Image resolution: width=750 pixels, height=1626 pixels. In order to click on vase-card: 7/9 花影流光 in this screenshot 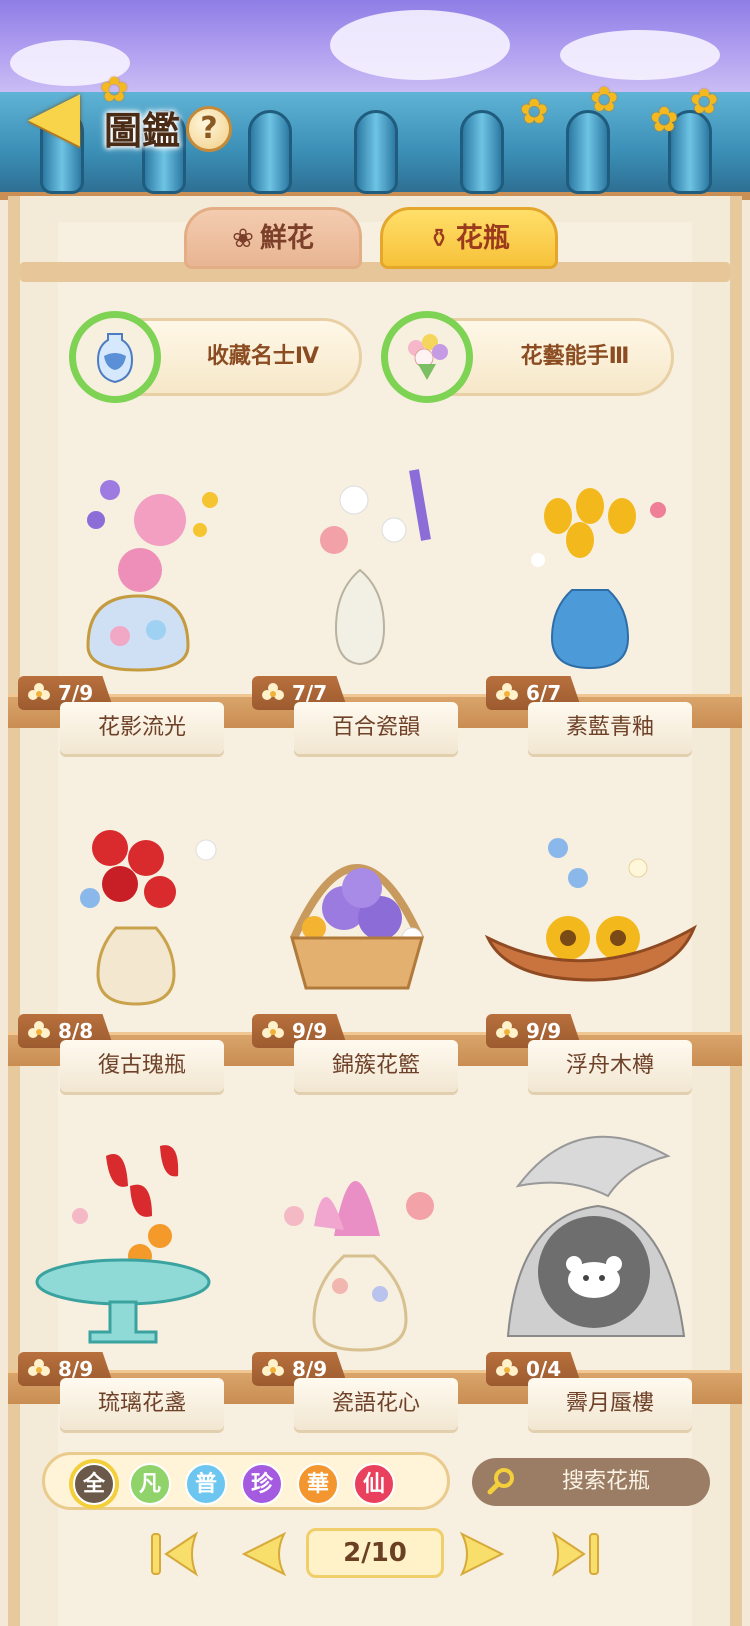, I will do `click(123, 610)`.